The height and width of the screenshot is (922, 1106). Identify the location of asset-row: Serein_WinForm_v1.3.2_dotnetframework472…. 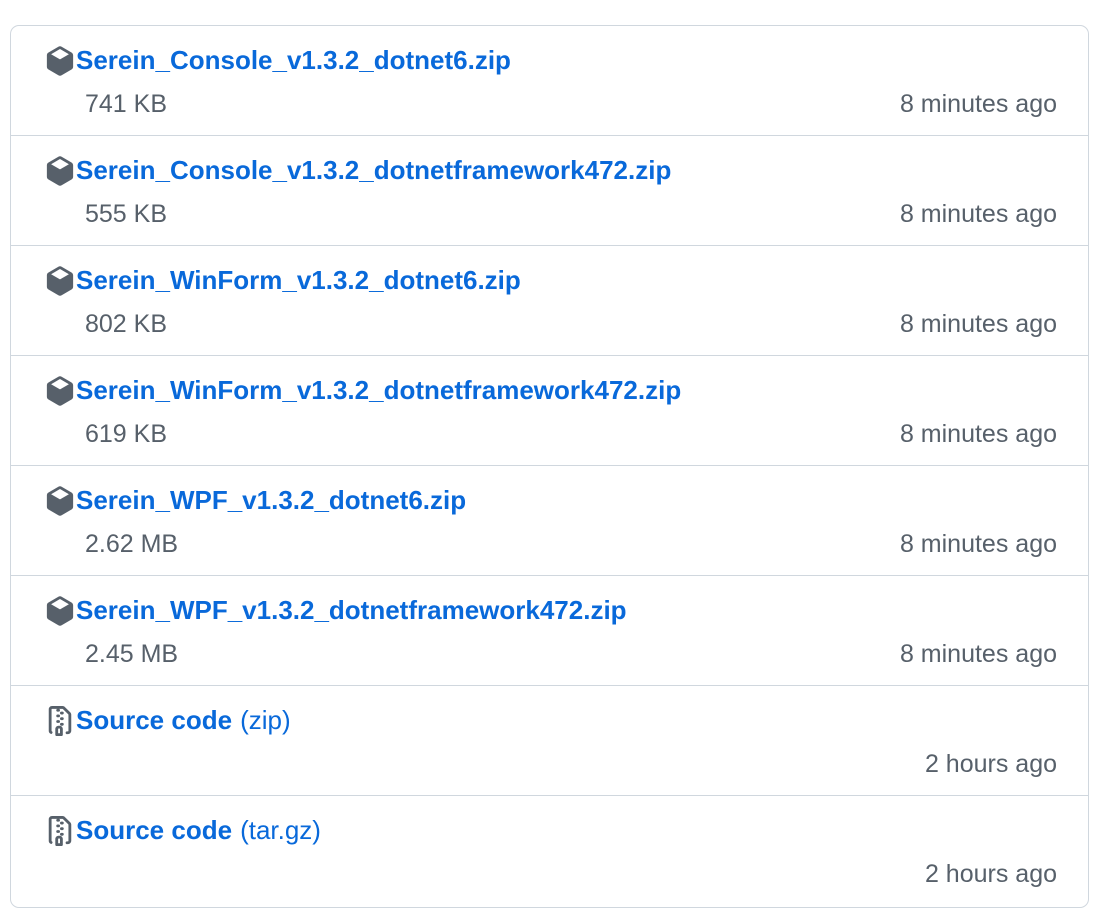
(549, 411).